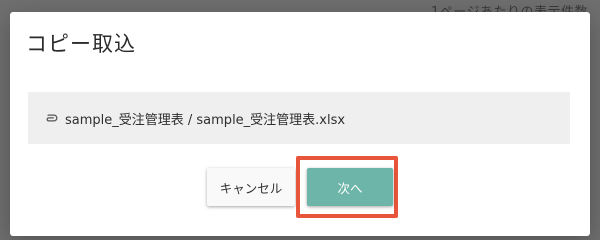 Image resolution: width=600 pixels, height=240 pixels. Describe the element at coordinates (81, 44) in the screenshot. I see `dialog-title: コピー取込` at that location.